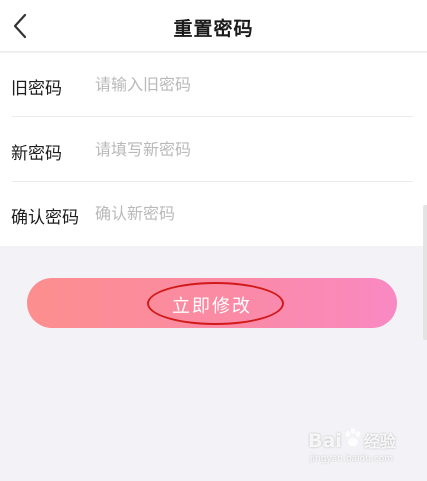  Describe the element at coordinates (45, 218) in the screenshot. I see `confirm-password-label: 确认密码` at that location.